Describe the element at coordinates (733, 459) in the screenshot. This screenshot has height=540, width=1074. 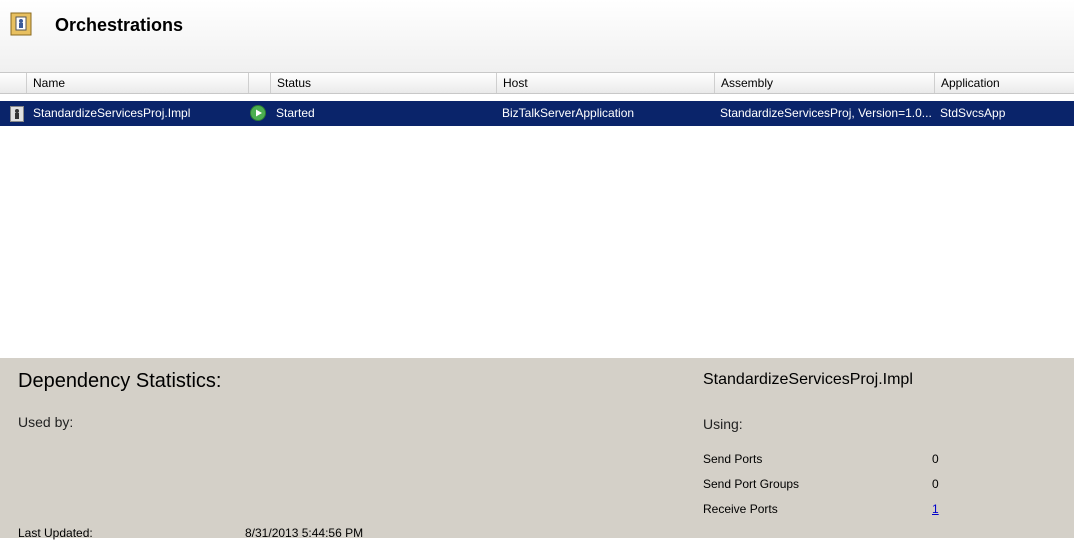
I see `stat-label-send-ports: Send Ports` at that location.